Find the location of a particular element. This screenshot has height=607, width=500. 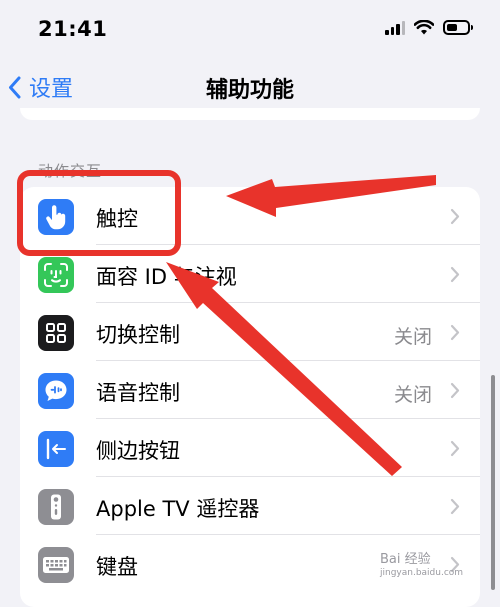

row-label: Apple TV 遥控器 is located at coordinates (178, 509).